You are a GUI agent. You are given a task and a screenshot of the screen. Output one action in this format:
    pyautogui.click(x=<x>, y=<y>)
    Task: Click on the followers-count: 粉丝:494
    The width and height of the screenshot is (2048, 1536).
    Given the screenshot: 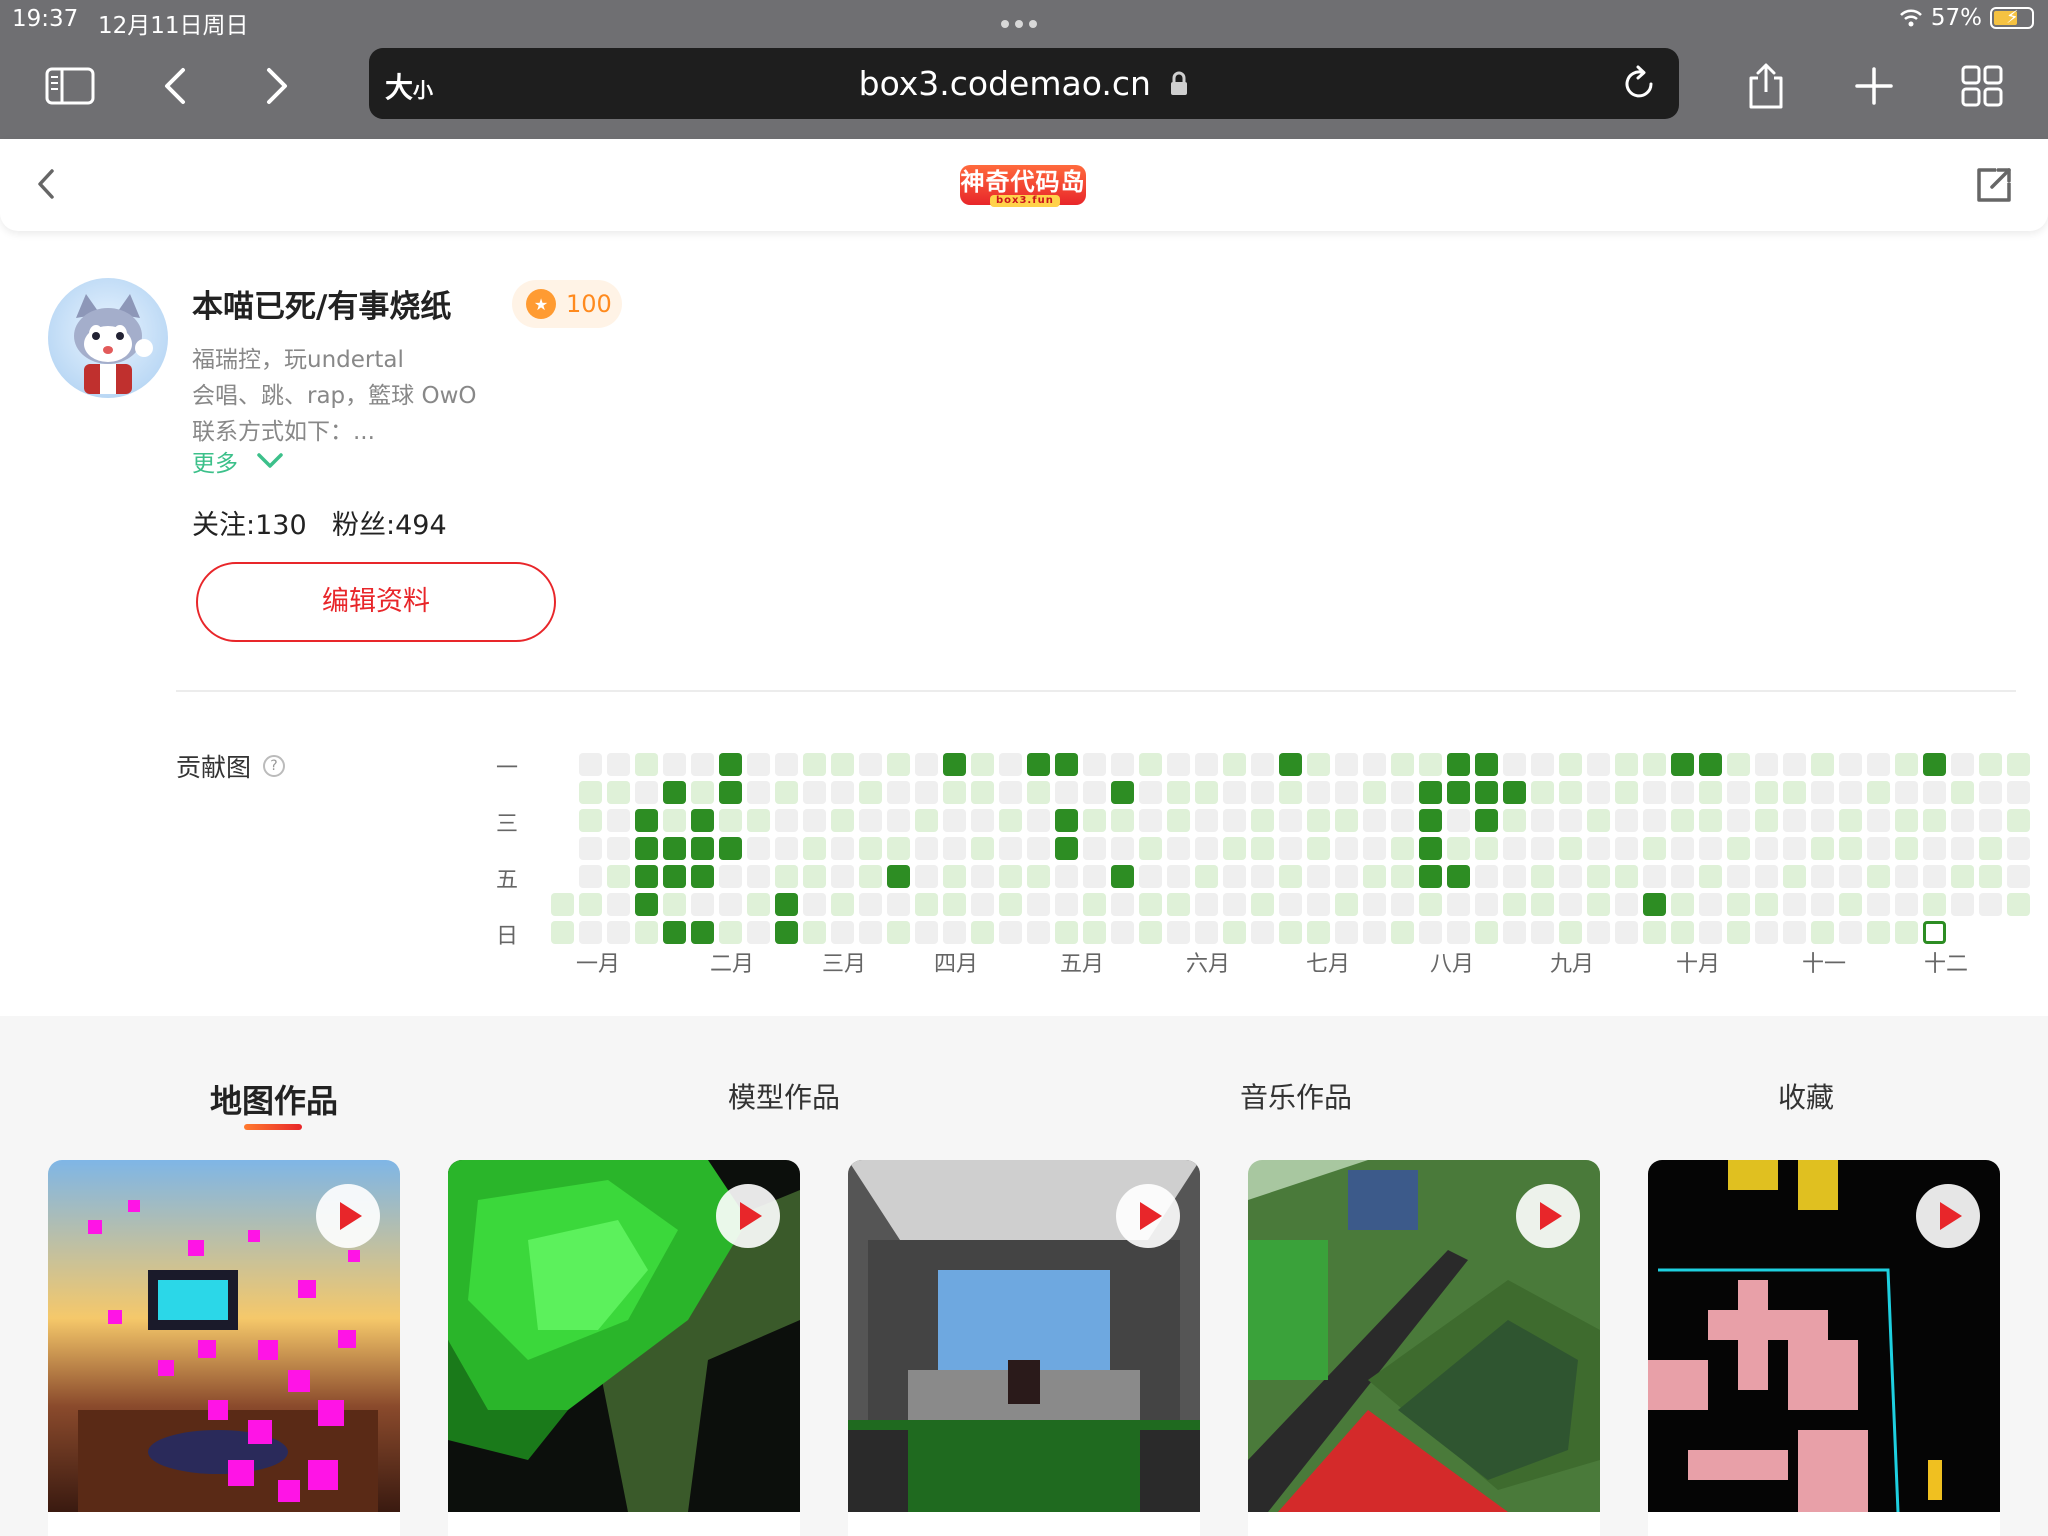 What is the action you would take?
    pyautogui.click(x=389, y=522)
    